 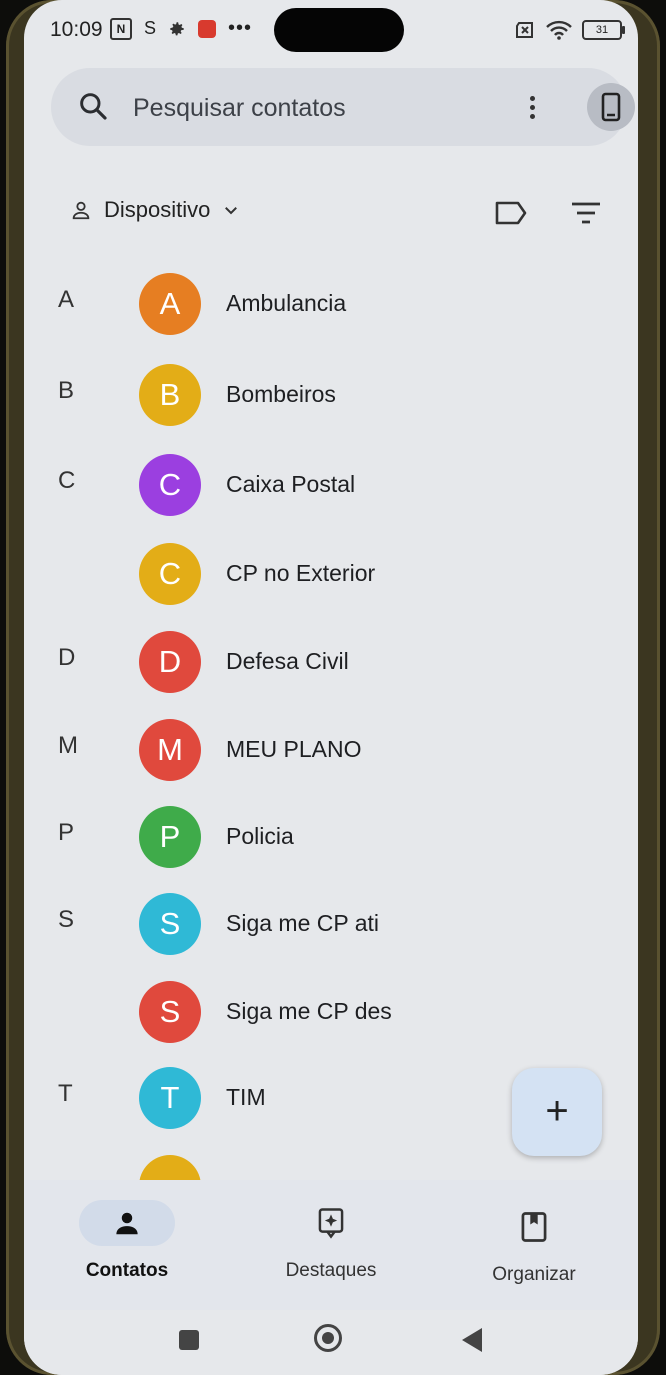 I want to click on contact-row: C CP no Exterior, so click(x=331, y=570).